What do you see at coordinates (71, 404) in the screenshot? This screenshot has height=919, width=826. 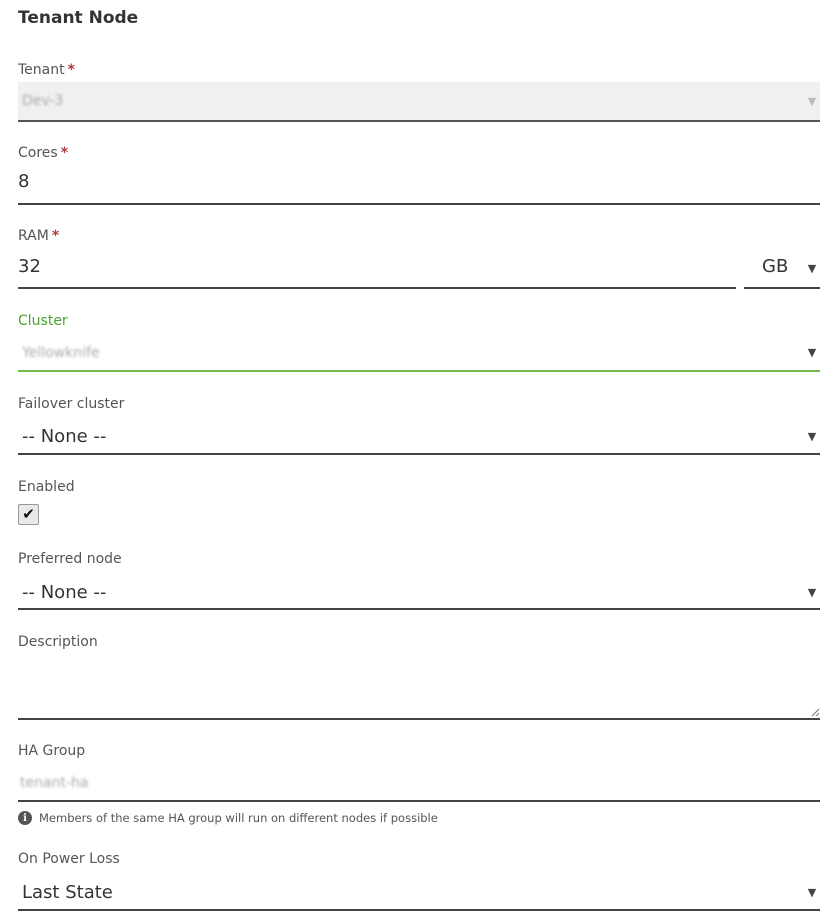 I see `failover-cluster-label: Failover cluster` at bounding box center [71, 404].